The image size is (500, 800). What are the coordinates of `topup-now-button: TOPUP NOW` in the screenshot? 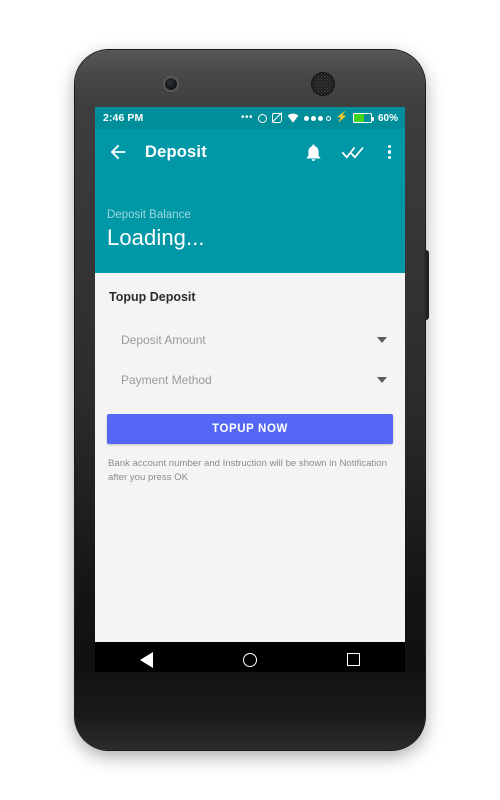 It's located at (250, 429).